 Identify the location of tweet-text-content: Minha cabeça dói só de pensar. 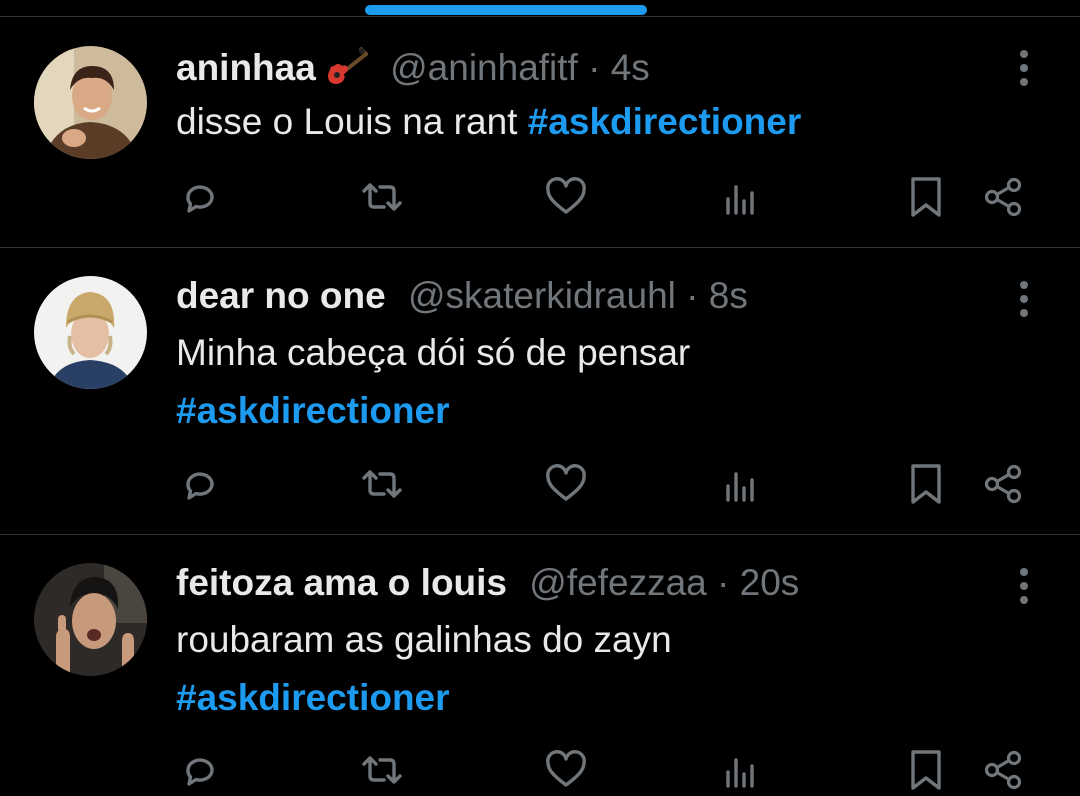
(433, 352).